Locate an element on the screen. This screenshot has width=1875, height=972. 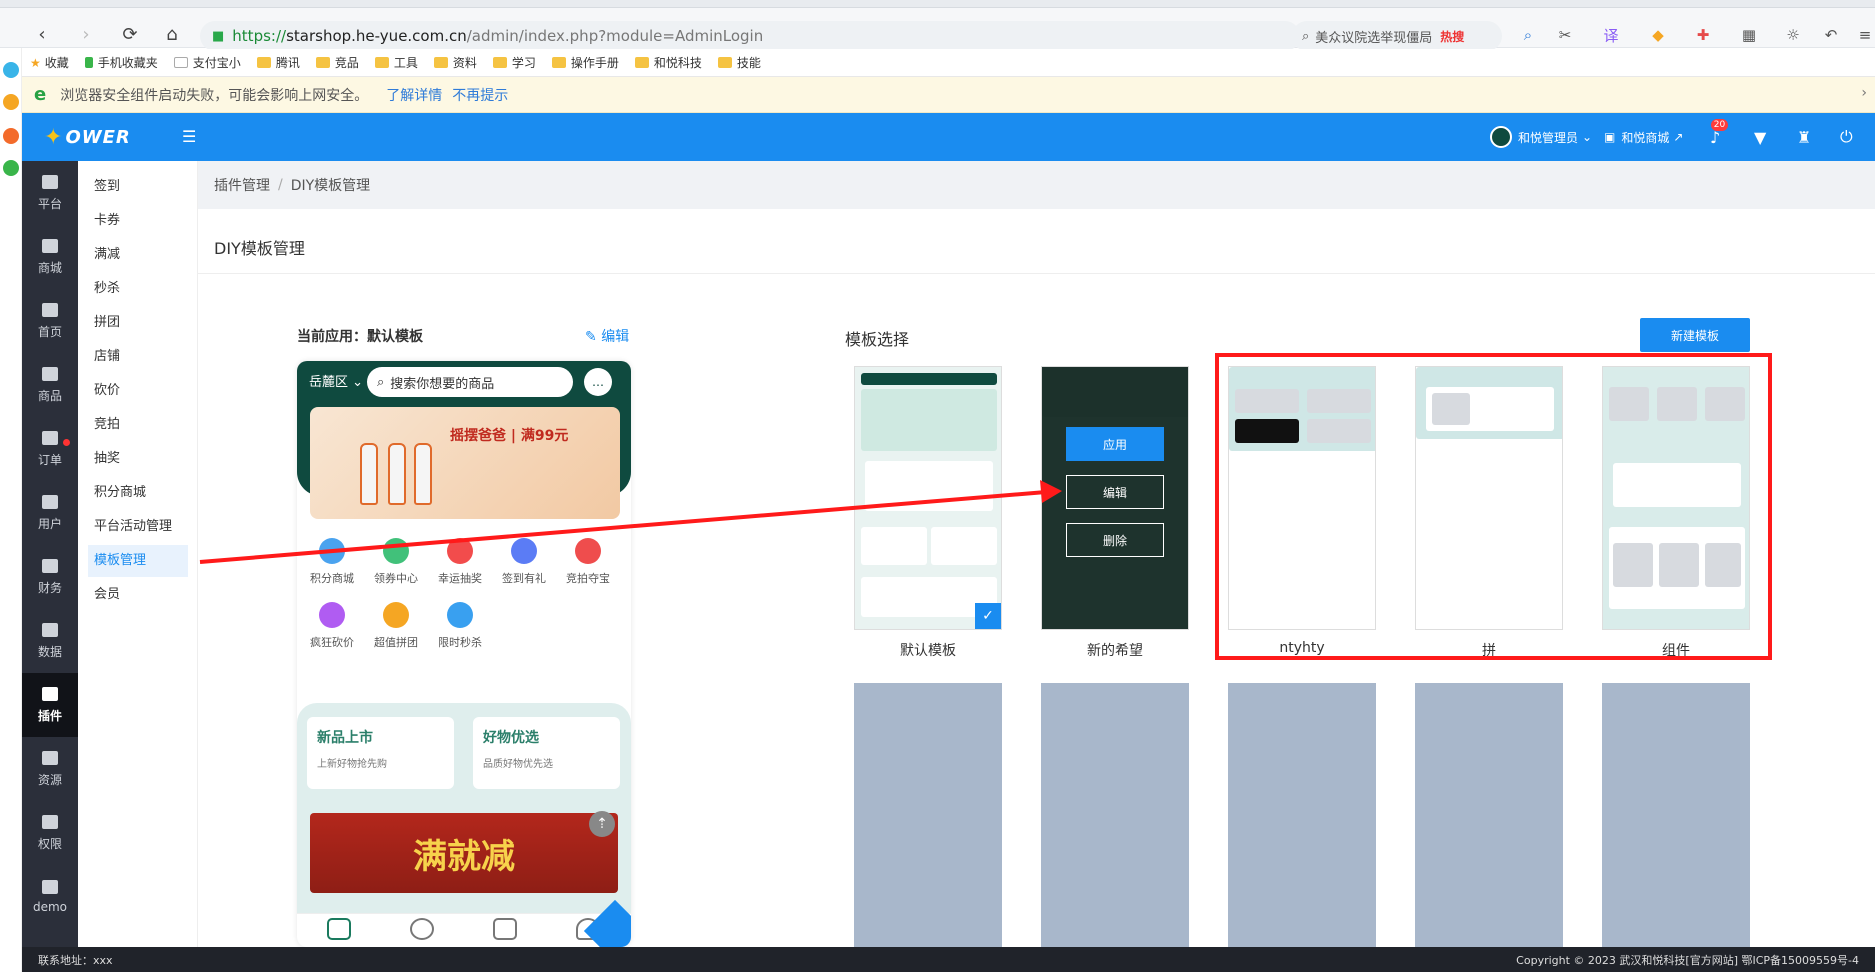
location-selector: 岳麓区 ⌄ is located at coordinates (336, 380).